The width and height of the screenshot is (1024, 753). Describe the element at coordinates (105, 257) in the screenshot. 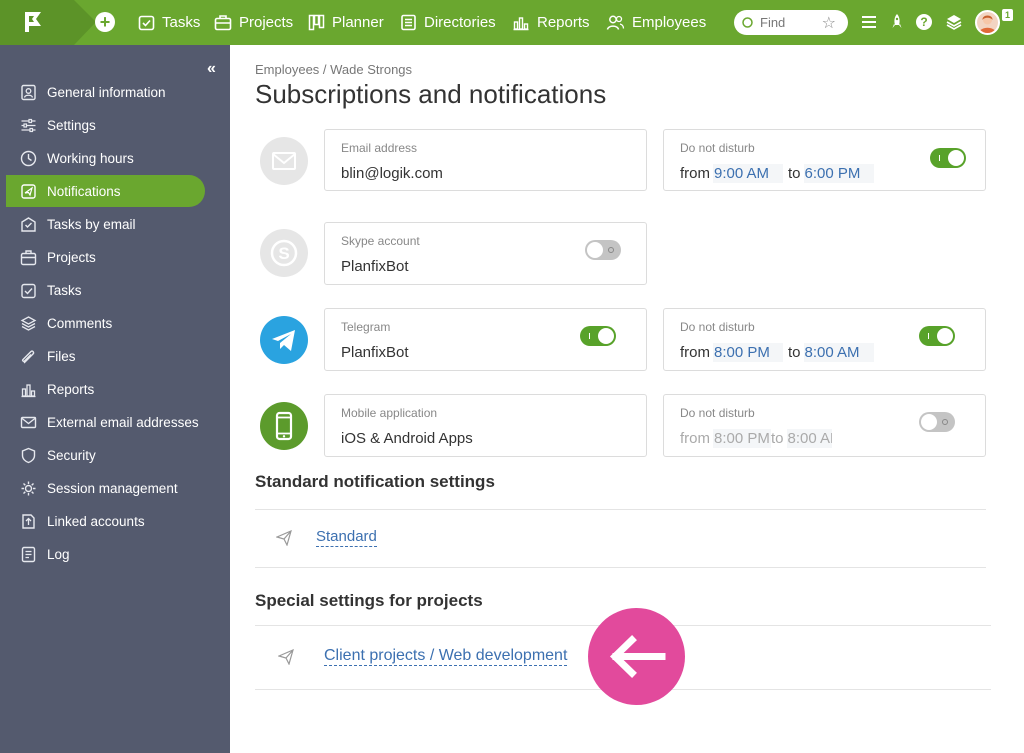

I see `sidebar-item-projects: Projects` at that location.